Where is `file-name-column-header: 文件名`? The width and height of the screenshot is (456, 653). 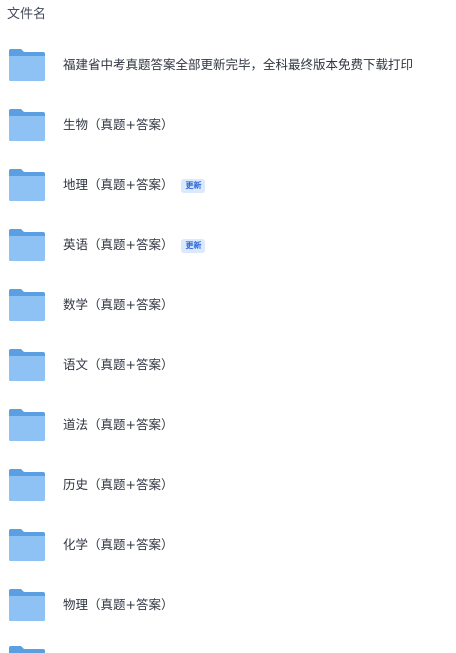 file-name-column-header: 文件名 is located at coordinates (26, 15).